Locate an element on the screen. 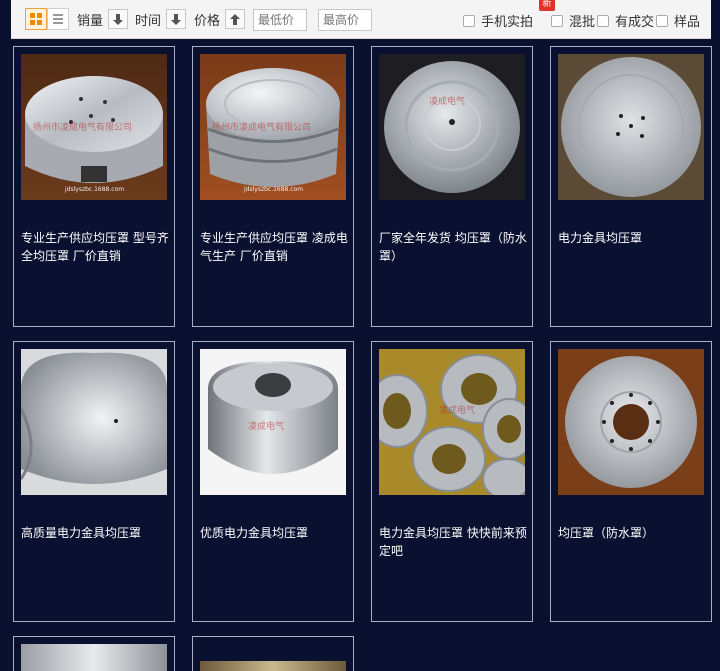  grid-view-button is located at coordinates (36, 19).